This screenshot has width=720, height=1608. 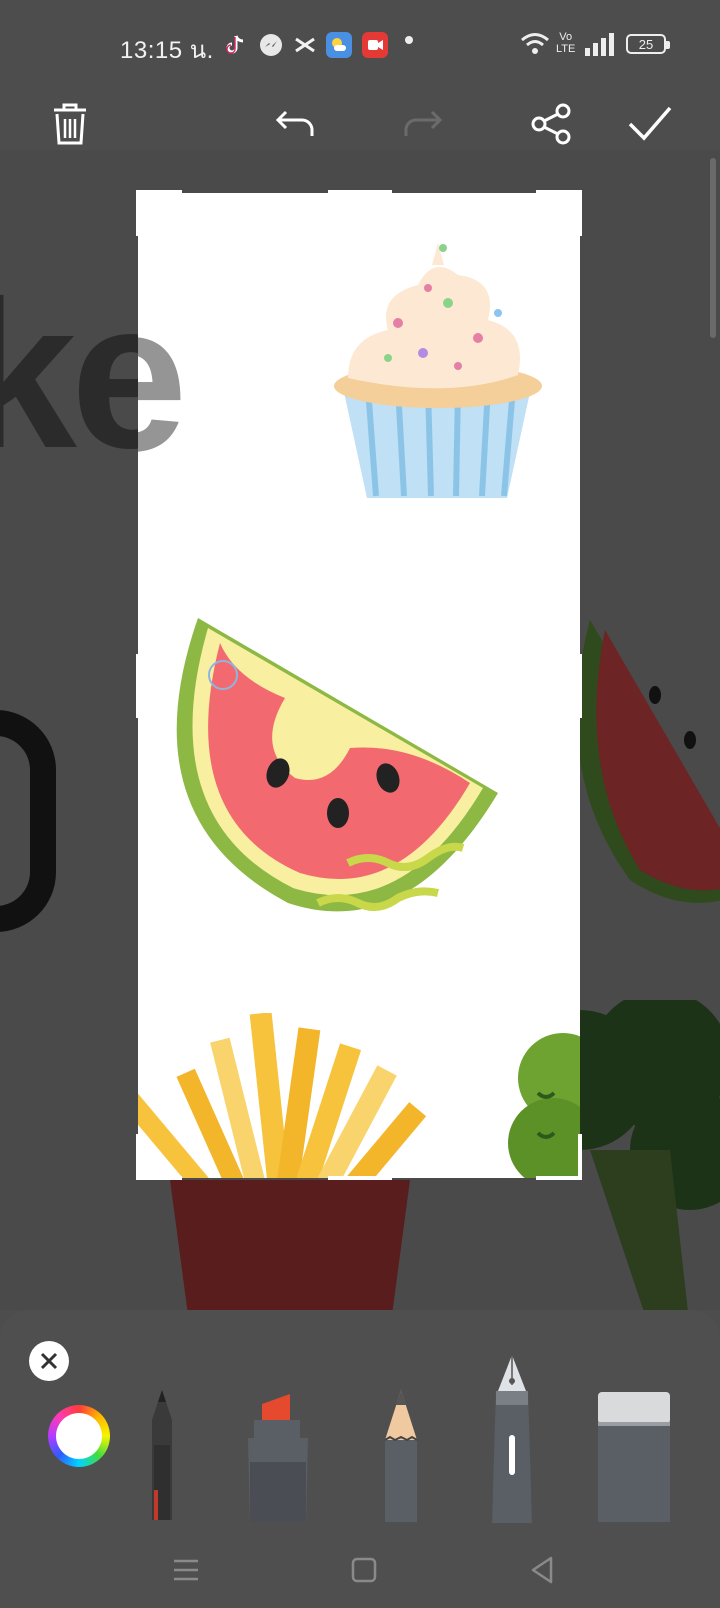 What do you see at coordinates (305, 45) in the screenshot?
I see `capcut-icon` at bounding box center [305, 45].